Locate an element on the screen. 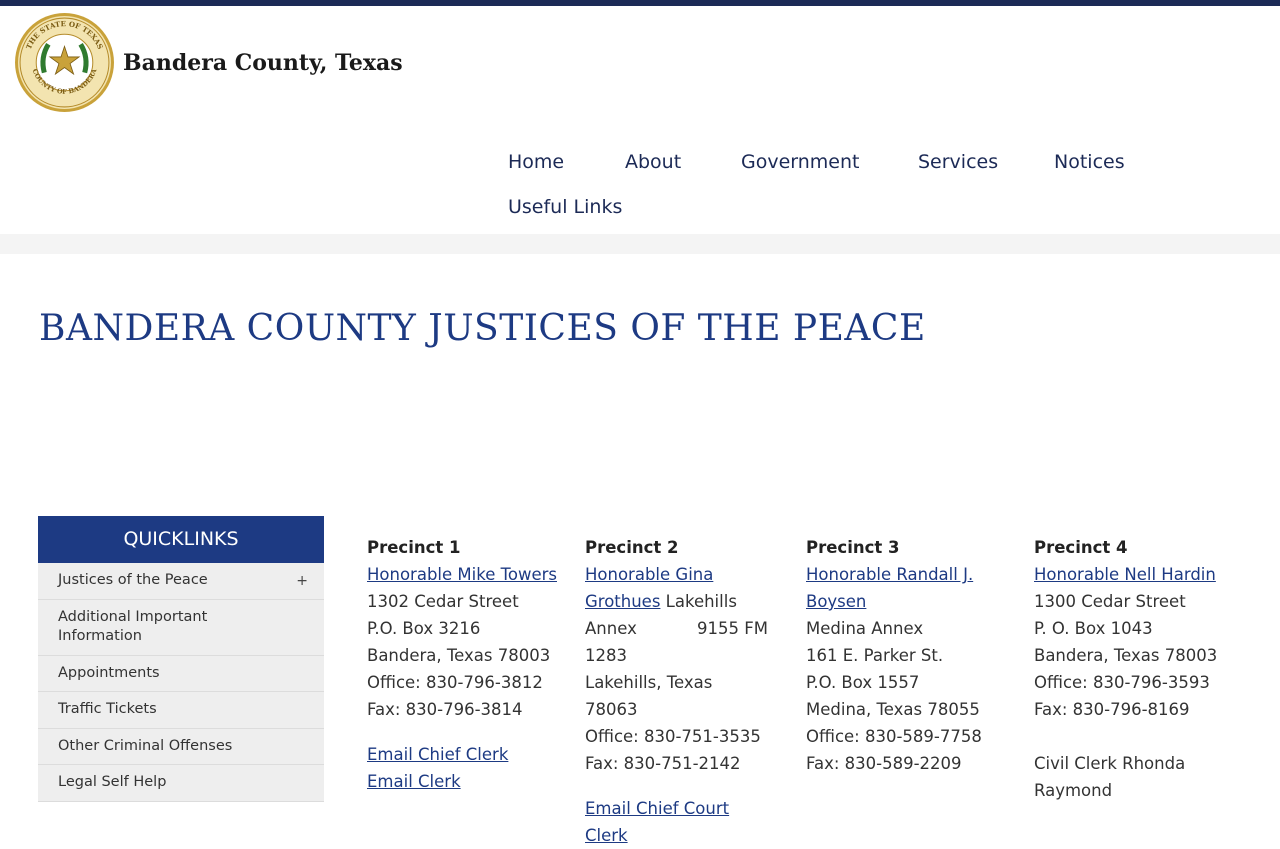 The width and height of the screenshot is (1280, 849). address-line: 1283 is located at coordinates (606, 655).